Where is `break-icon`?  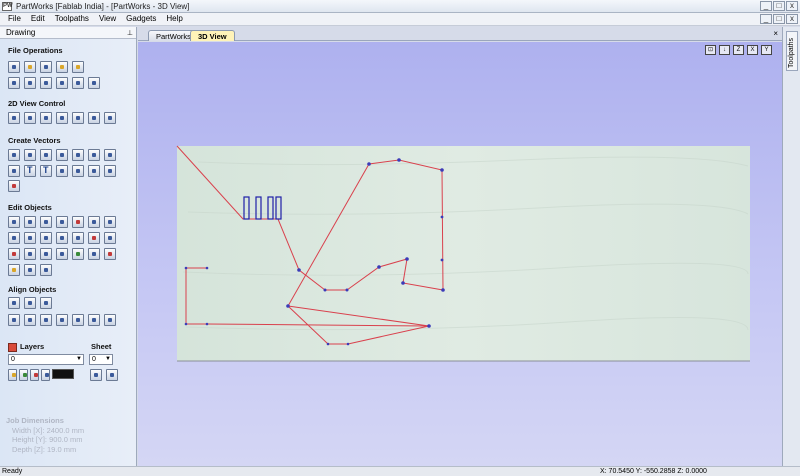 break-icon is located at coordinates (46, 254).